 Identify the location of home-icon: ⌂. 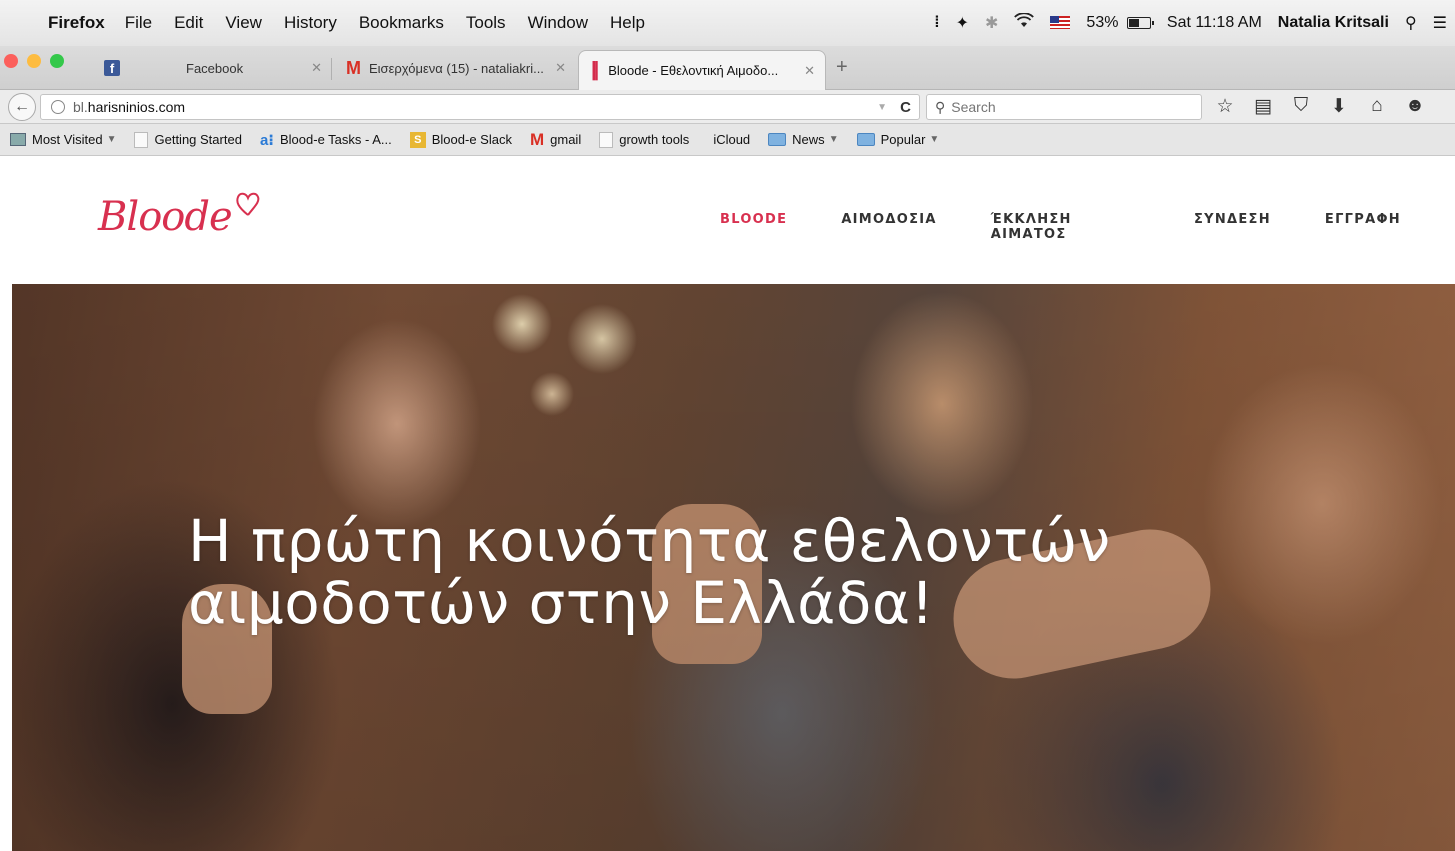
(1377, 106).